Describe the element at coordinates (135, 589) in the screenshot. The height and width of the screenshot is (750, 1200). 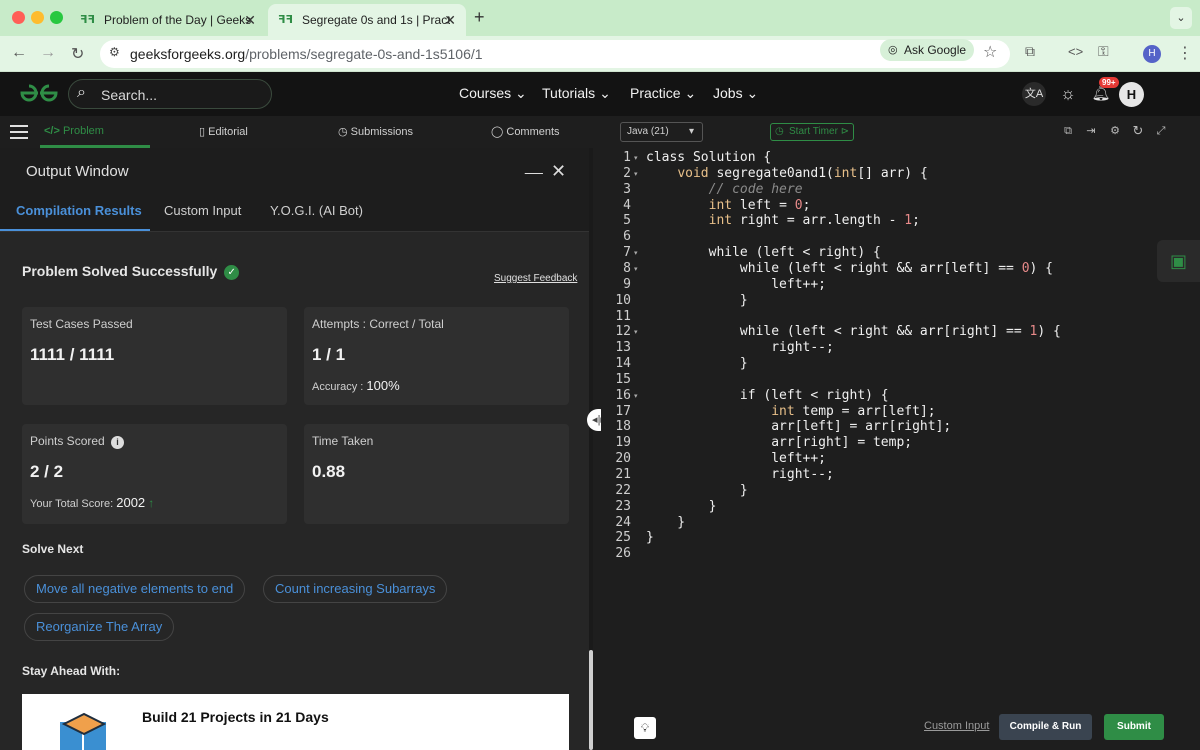
I see `solve-next-link: Move all negative elements to end` at that location.